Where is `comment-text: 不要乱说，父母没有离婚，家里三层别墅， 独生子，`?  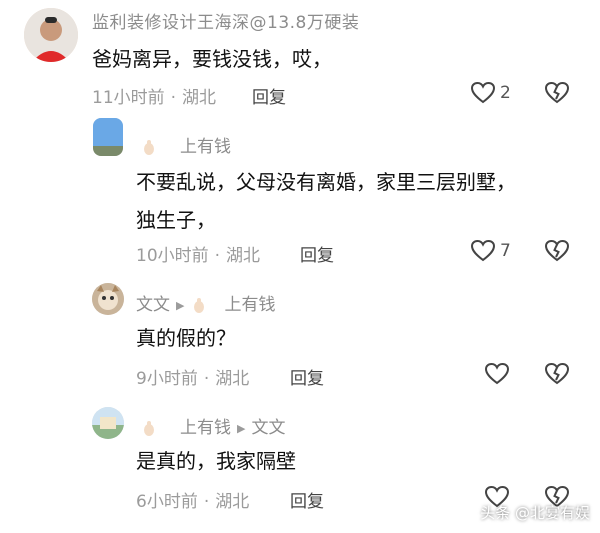
comment-text: 不要乱说，父母没有离婚，家里三层别墅， 独生子， is located at coordinates (326, 201).